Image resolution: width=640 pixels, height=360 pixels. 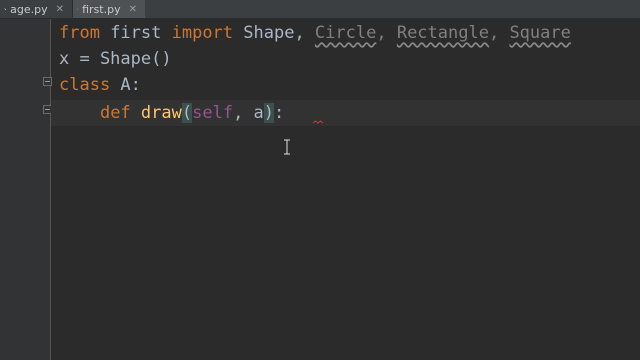 What do you see at coordinates (318, 122) in the screenshot?
I see `error-squiggle` at bounding box center [318, 122].